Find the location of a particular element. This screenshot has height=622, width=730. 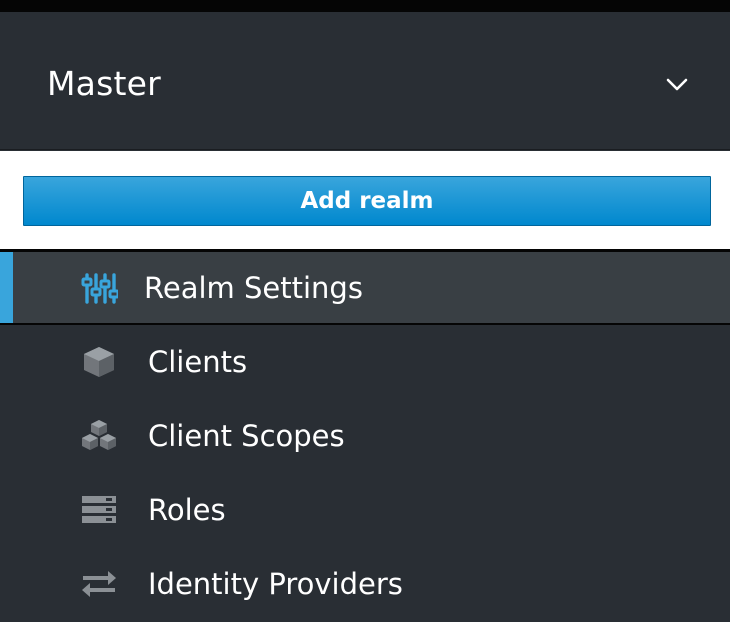

sidebar-item-label: Realm Settings is located at coordinates (253, 287).